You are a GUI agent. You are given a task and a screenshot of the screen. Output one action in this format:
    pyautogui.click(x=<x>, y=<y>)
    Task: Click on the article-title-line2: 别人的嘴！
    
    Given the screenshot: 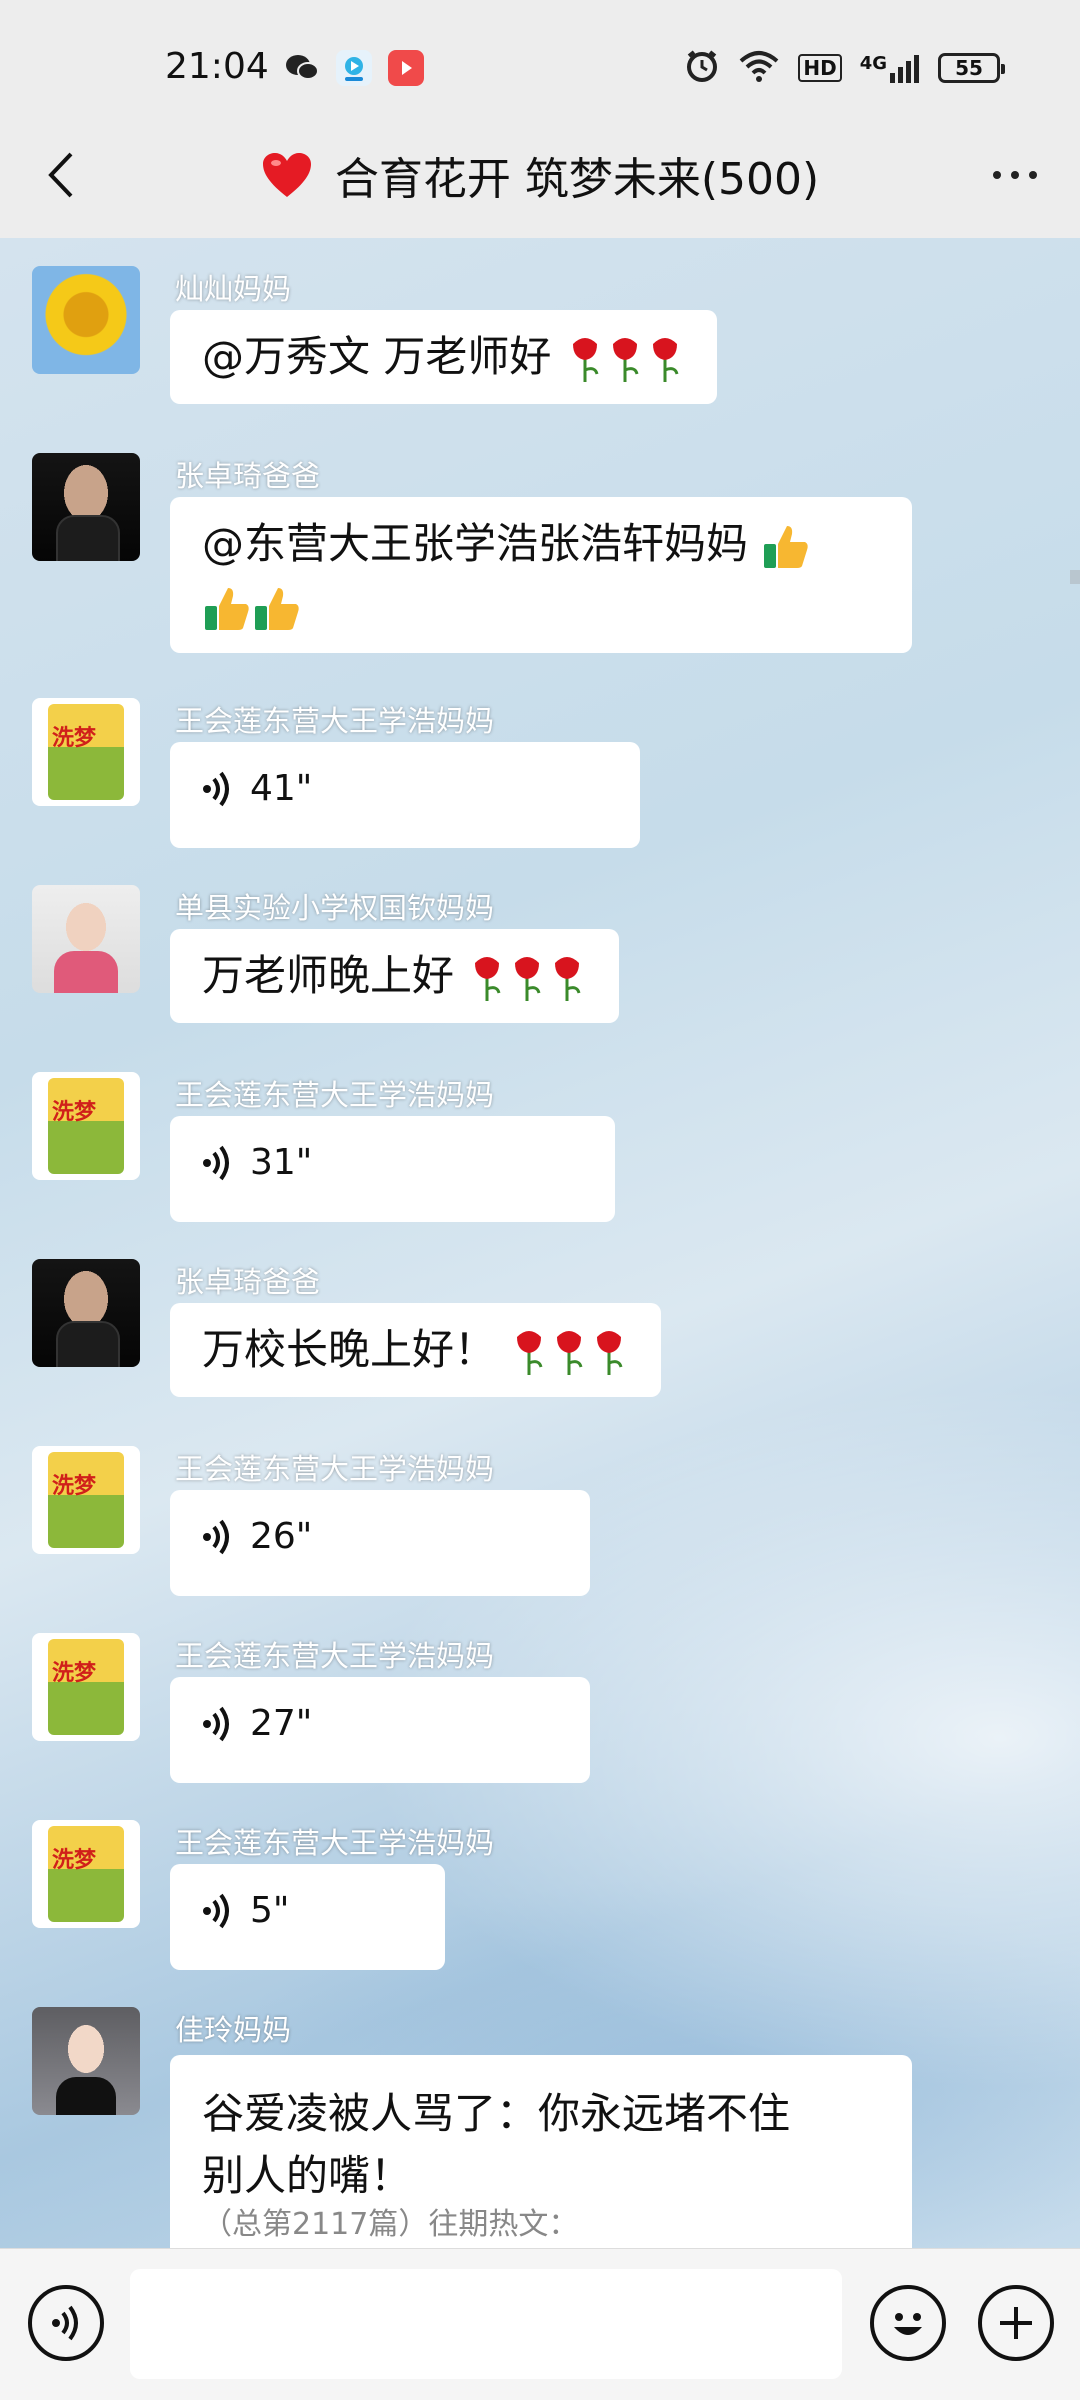 What is the action you would take?
    pyautogui.click(x=307, y=2175)
    